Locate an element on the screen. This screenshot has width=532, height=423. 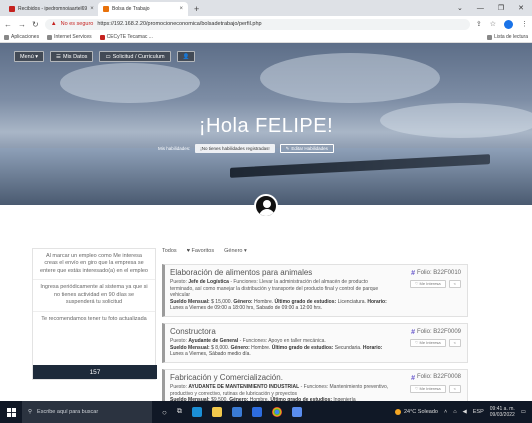
jobs-count-badge: 157 is located at coordinates (95, 372).